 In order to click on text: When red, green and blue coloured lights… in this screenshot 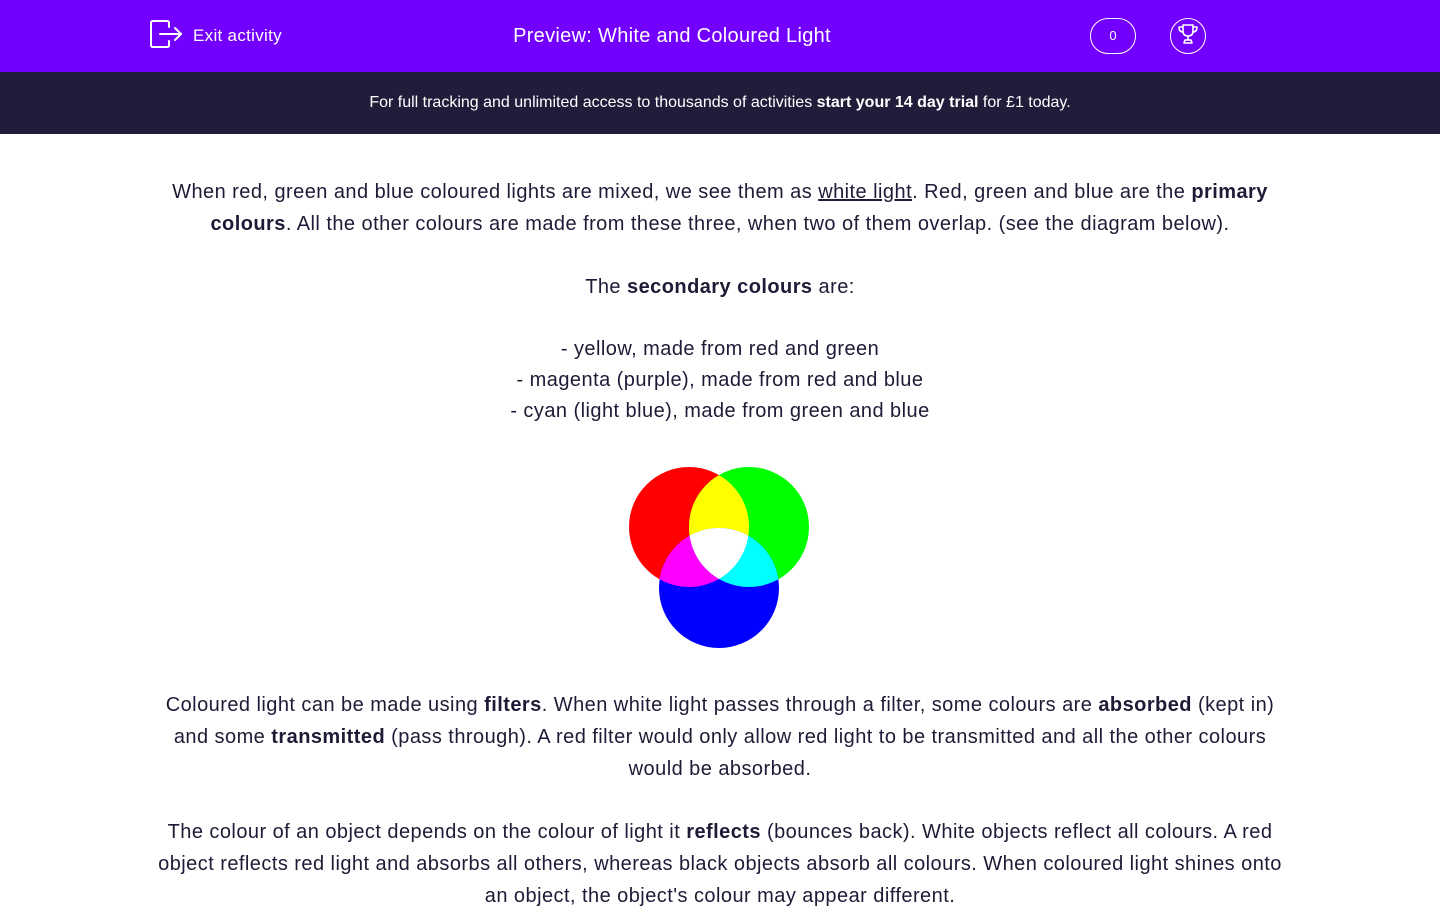, I will do `click(495, 192)`.